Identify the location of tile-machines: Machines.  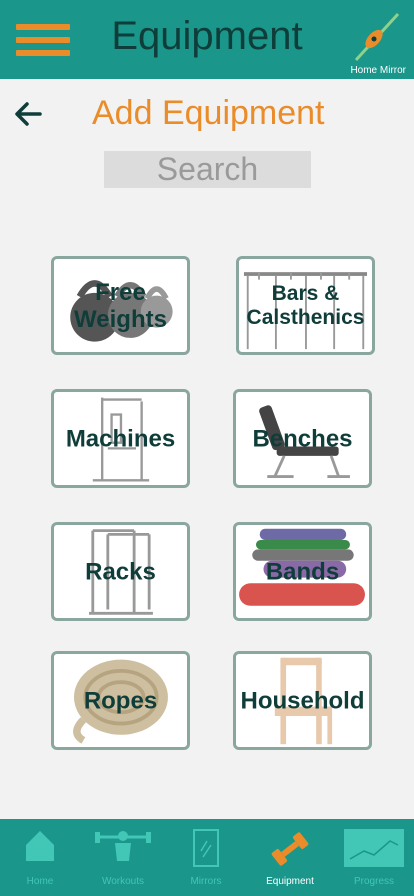
(120, 438).